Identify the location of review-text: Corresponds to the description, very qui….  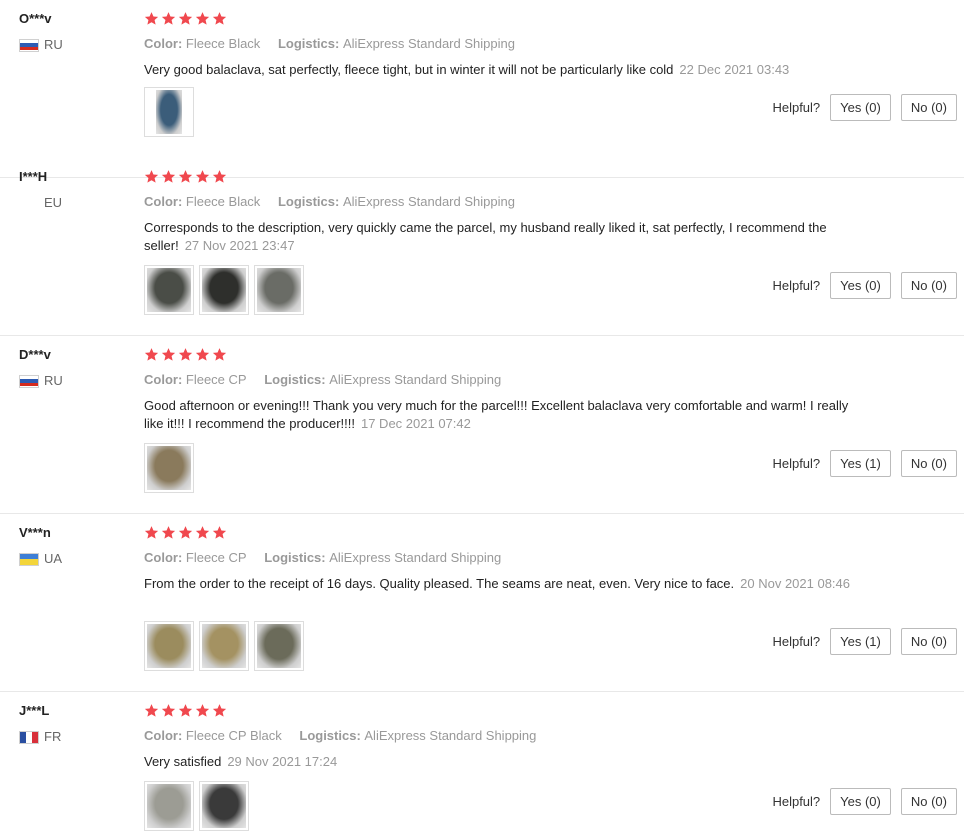
(504, 237).